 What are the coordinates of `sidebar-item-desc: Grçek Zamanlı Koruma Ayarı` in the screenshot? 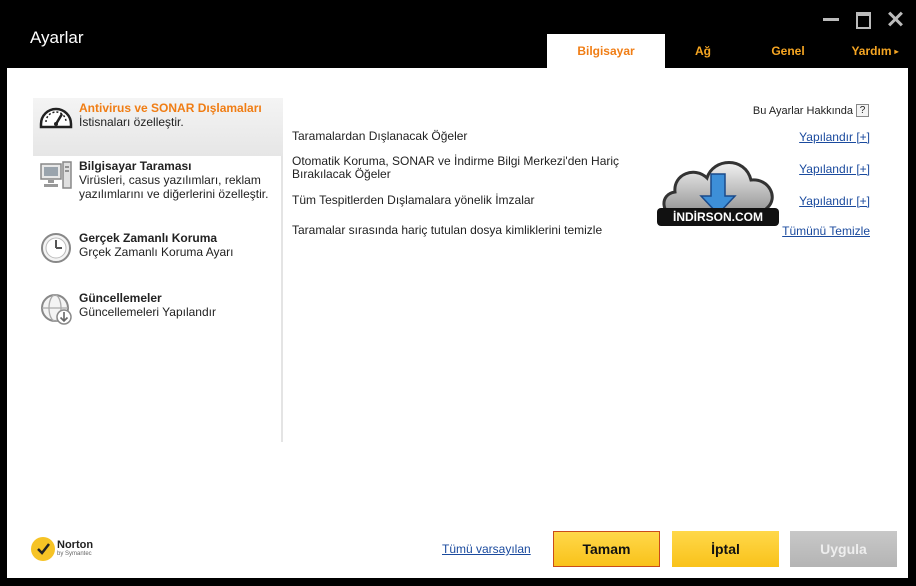 It's located at (156, 252).